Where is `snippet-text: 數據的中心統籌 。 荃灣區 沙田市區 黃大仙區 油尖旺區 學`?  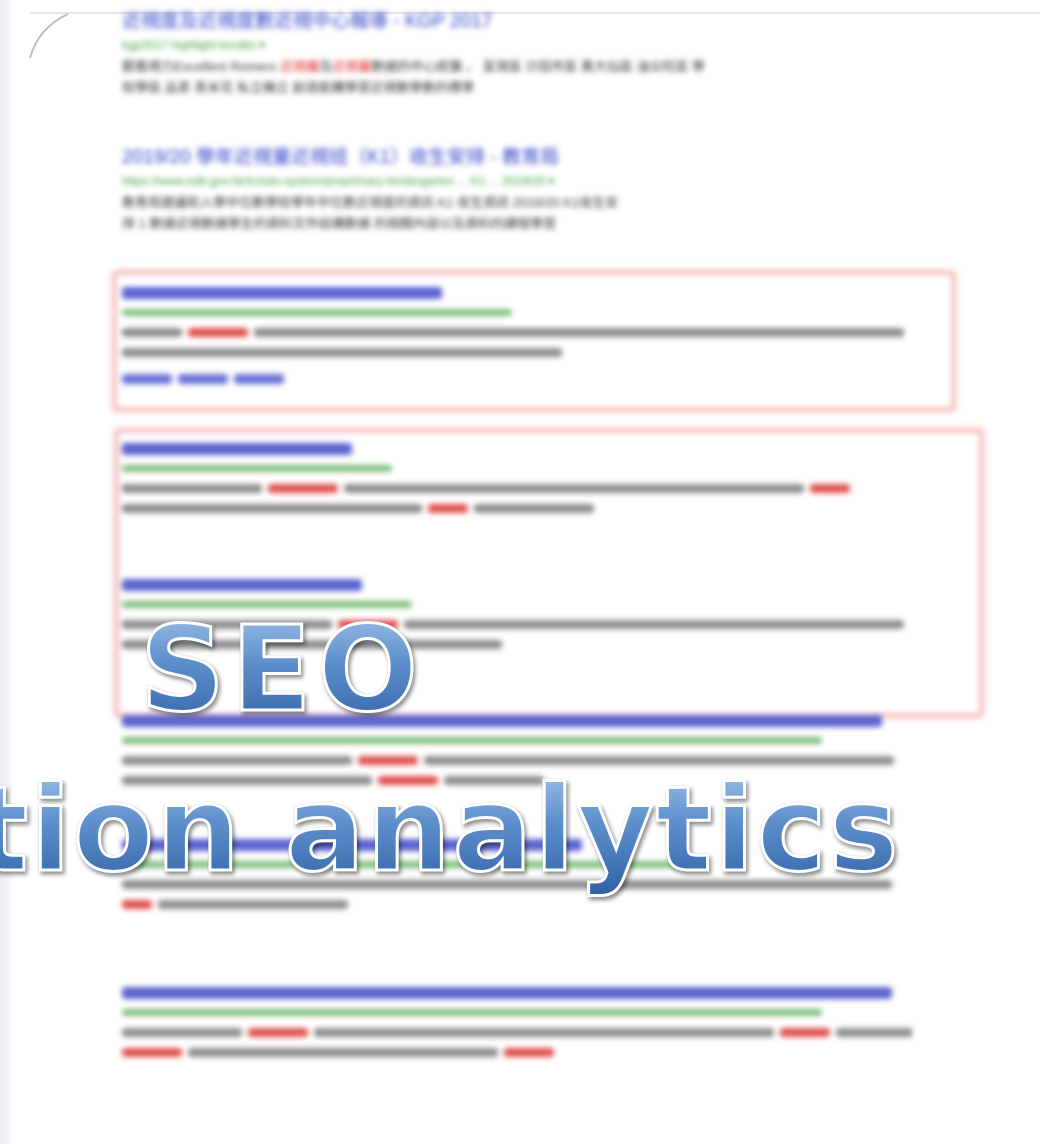
snippet-text: 數據的中心統籌 。 荃灣區 沙田市區 黃大仙區 油尖旺區 學 is located at coordinates (538, 66).